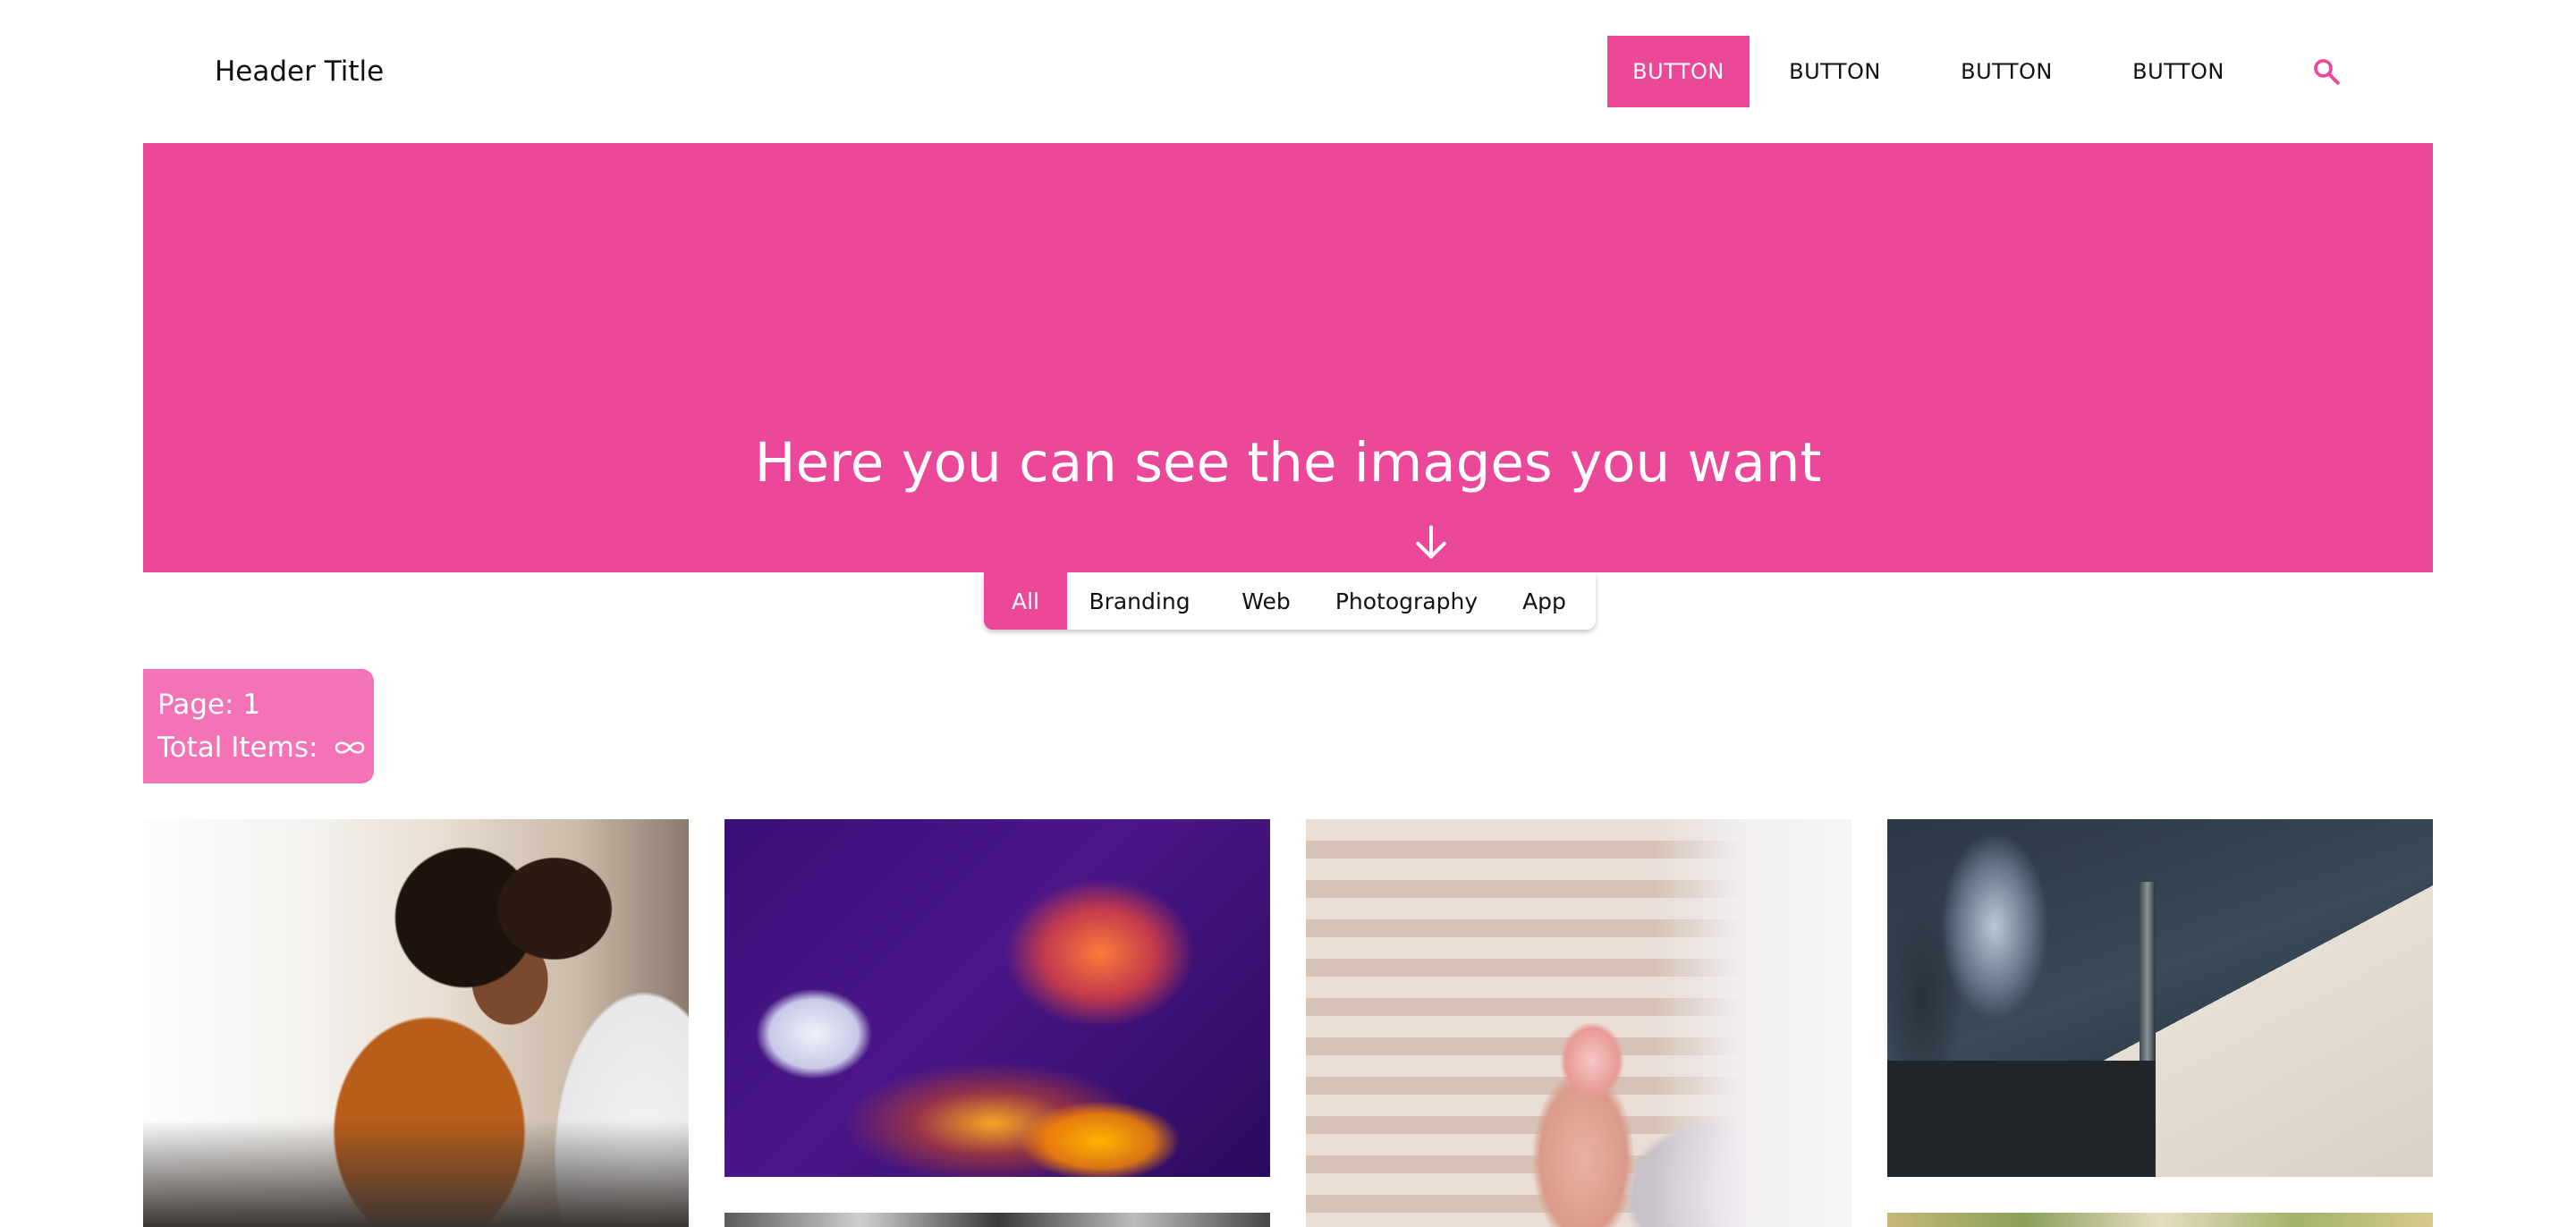 Image resolution: width=2576 pixels, height=1227 pixels. I want to click on header-title: Header Title, so click(300, 71).